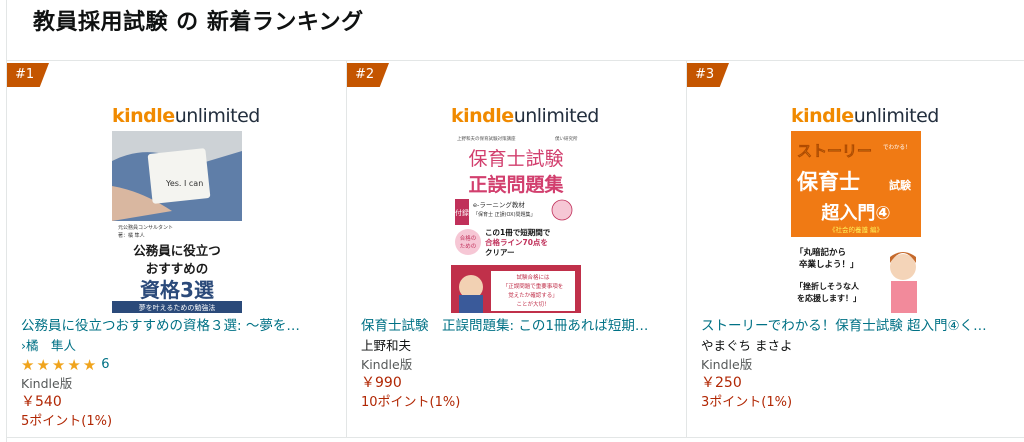 This screenshot has height=442, width=1024. Describe the element at coordinates (381, 383) in the screenshot. I see `book-price: ￥990` at that location.